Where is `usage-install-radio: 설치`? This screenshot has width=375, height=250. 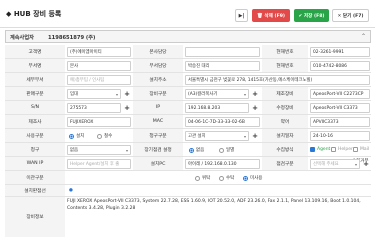 usage-install-radio: 설치 is located at coordinates (76, 136).